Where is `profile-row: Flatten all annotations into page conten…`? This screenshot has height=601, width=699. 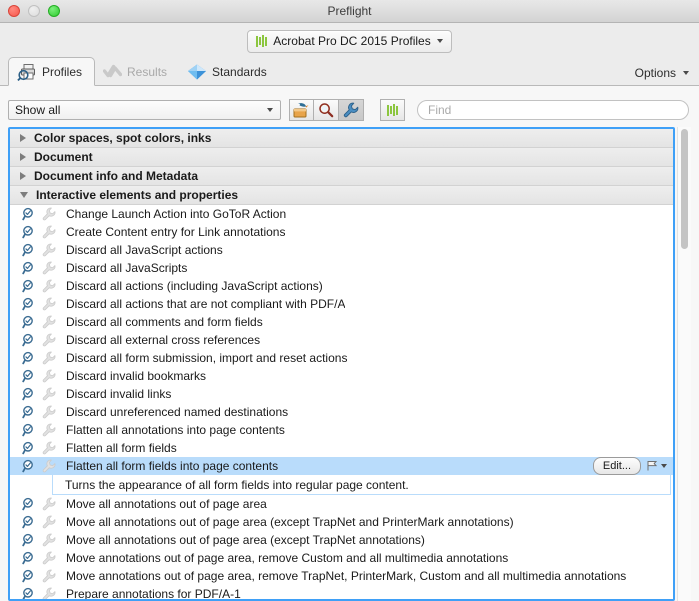 profile-row: Flatten all annotations into page conten… is located at coordinates (341, 430).